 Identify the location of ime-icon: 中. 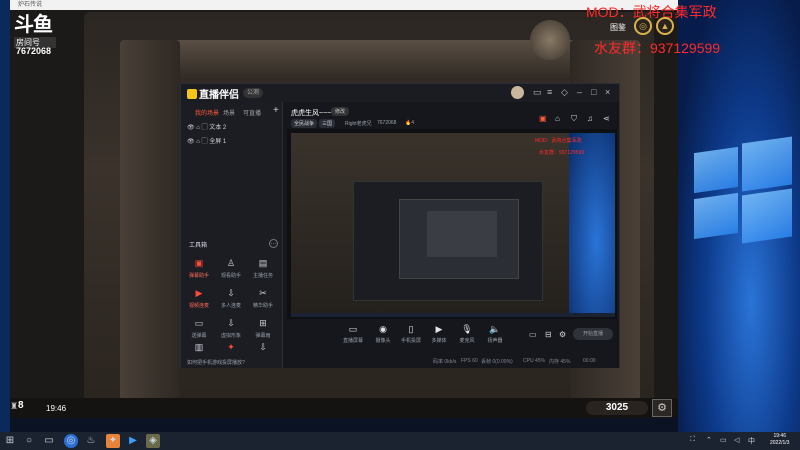
(751, 441).